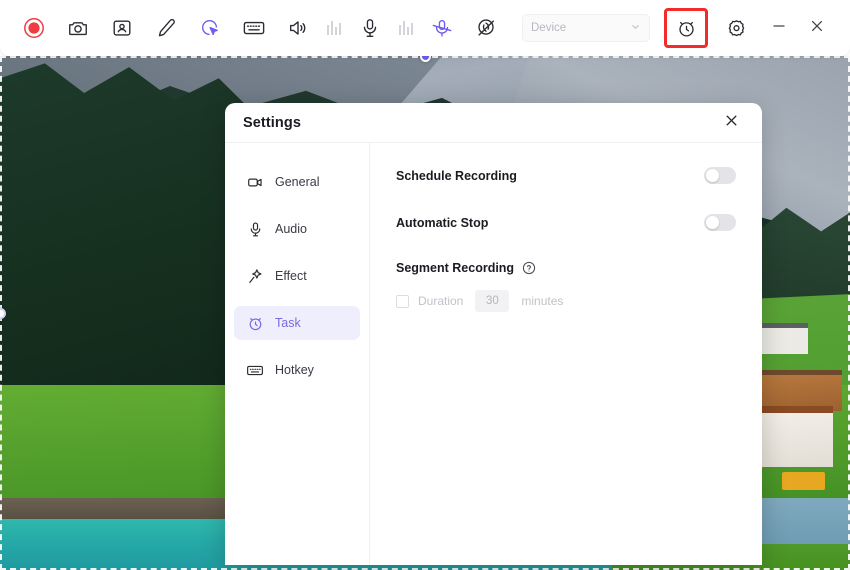  Describe the element at coordinates (566, 222) in the screenshot. I see `automatic-stop-row: Automatic Stop` at that location.